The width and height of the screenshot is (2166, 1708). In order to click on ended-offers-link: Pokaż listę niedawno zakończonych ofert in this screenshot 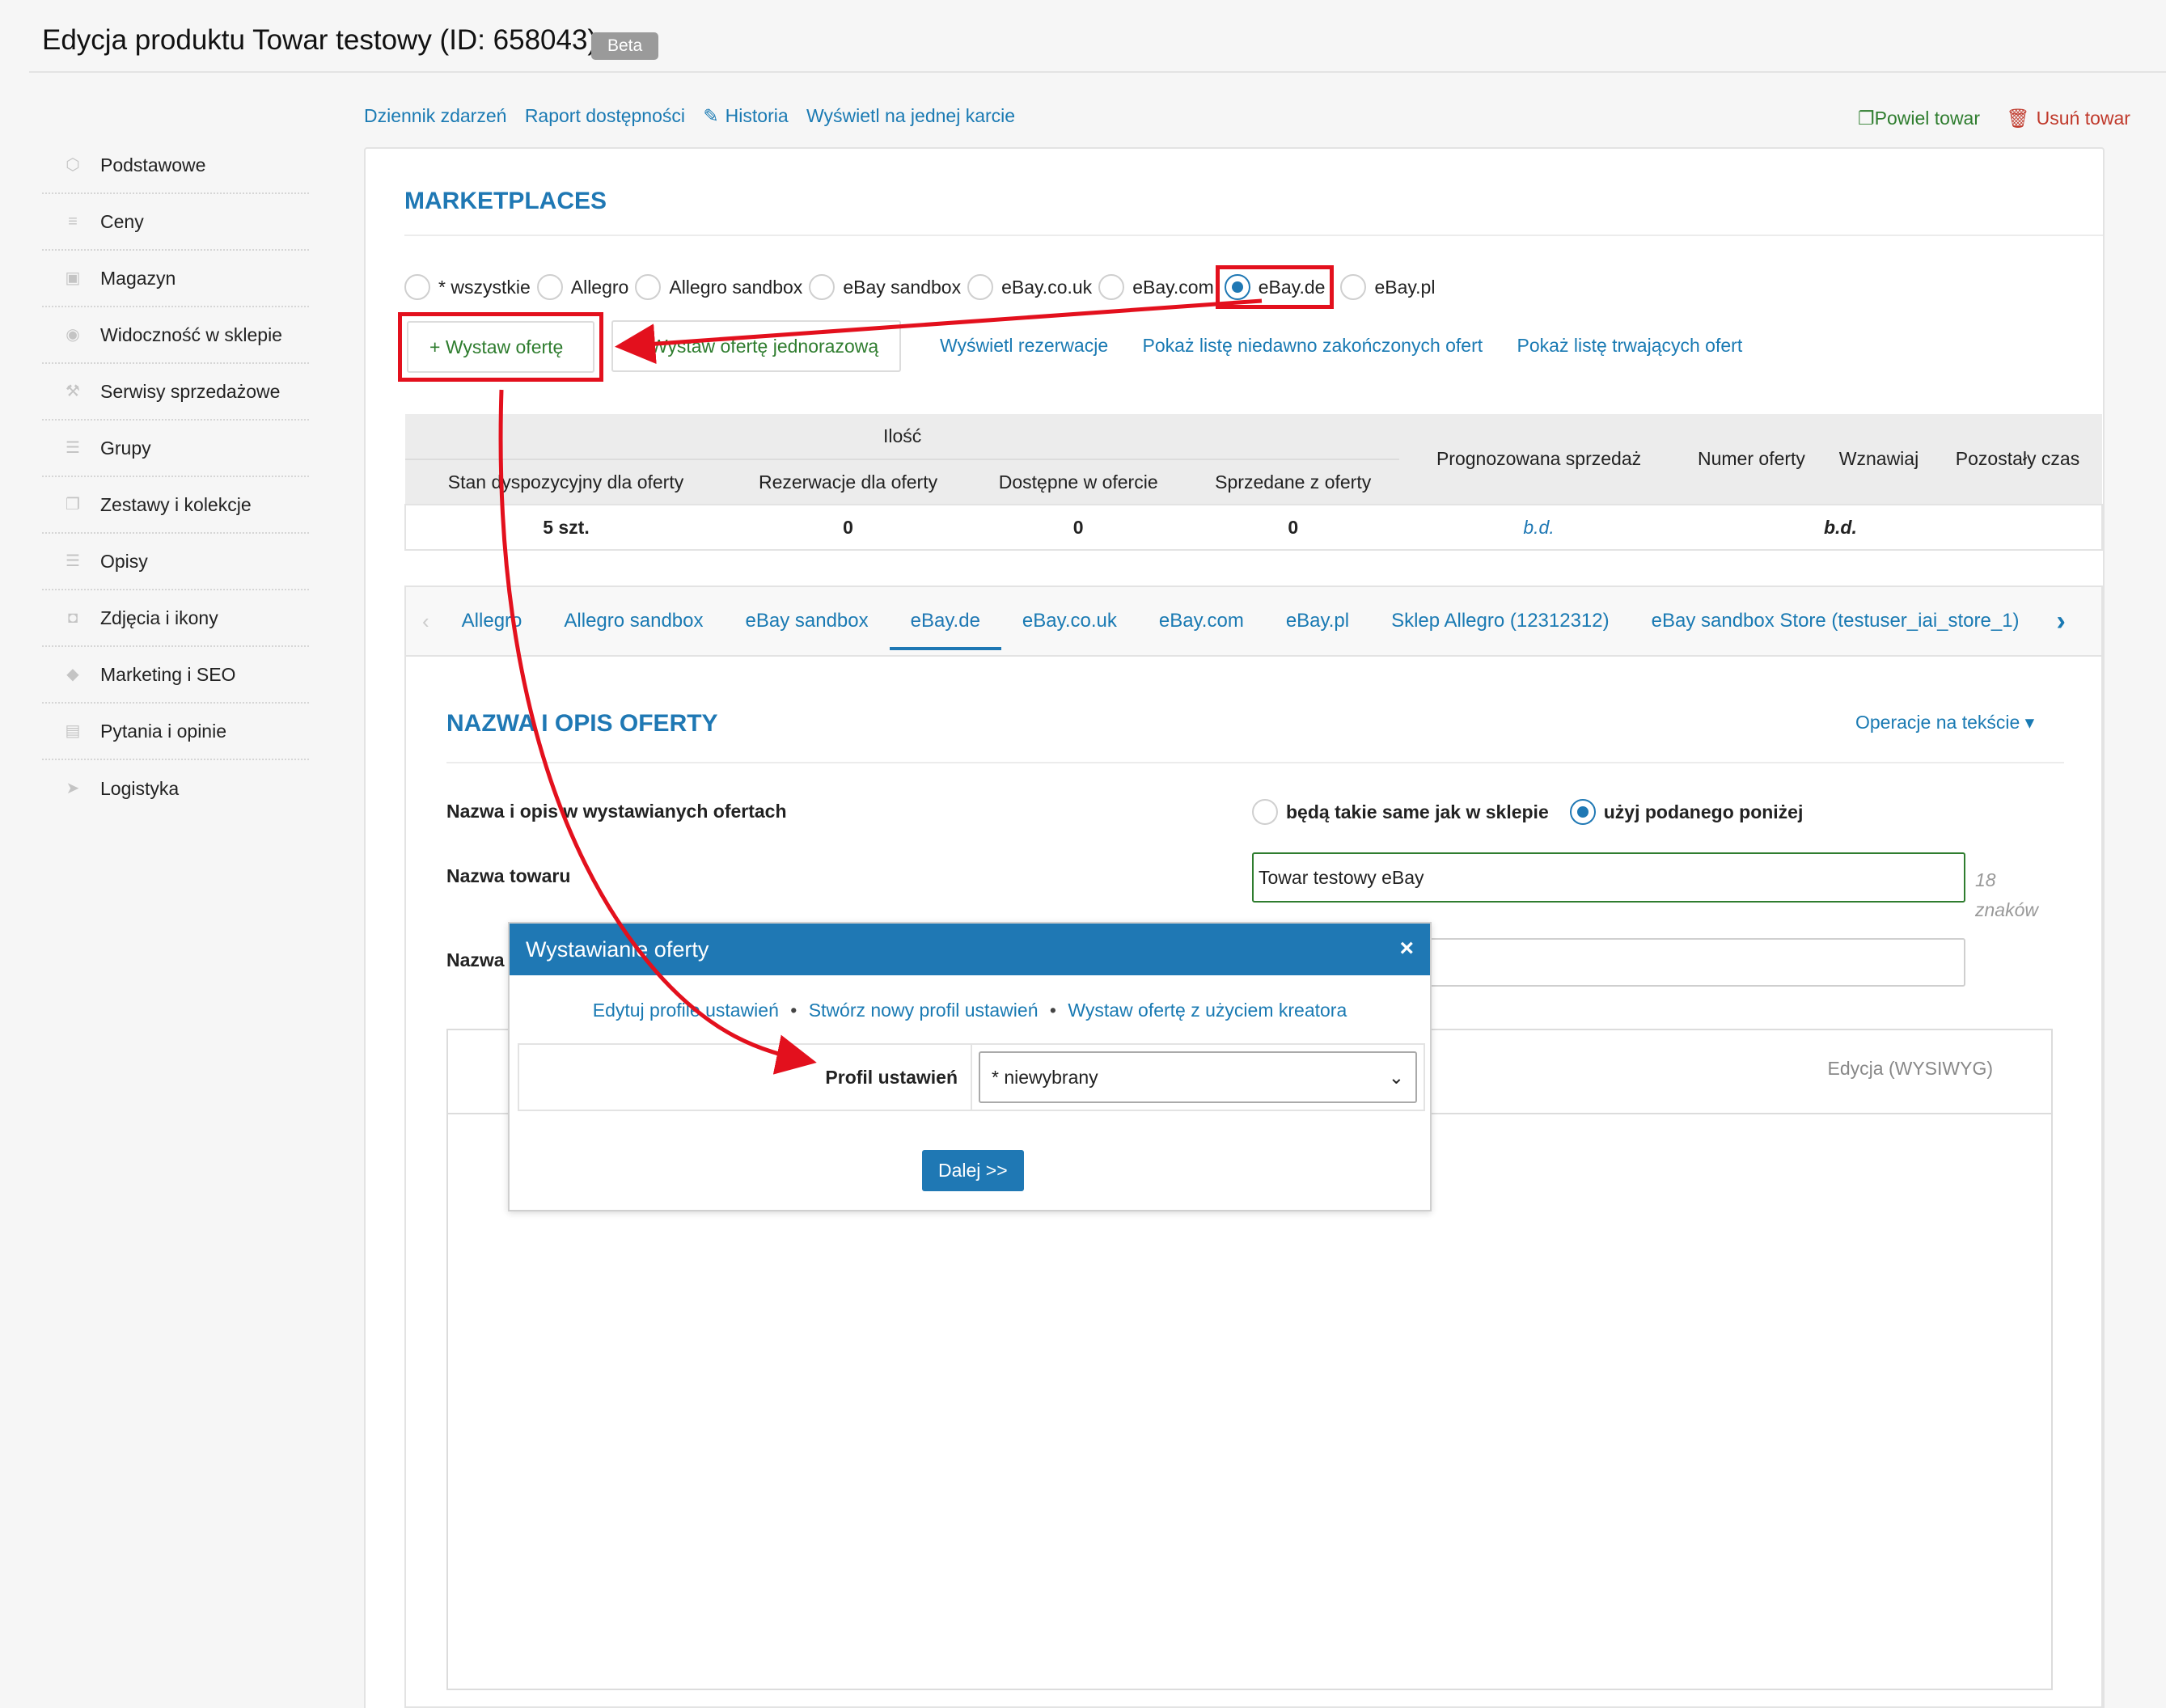, I will do `click(1313, 345)`.